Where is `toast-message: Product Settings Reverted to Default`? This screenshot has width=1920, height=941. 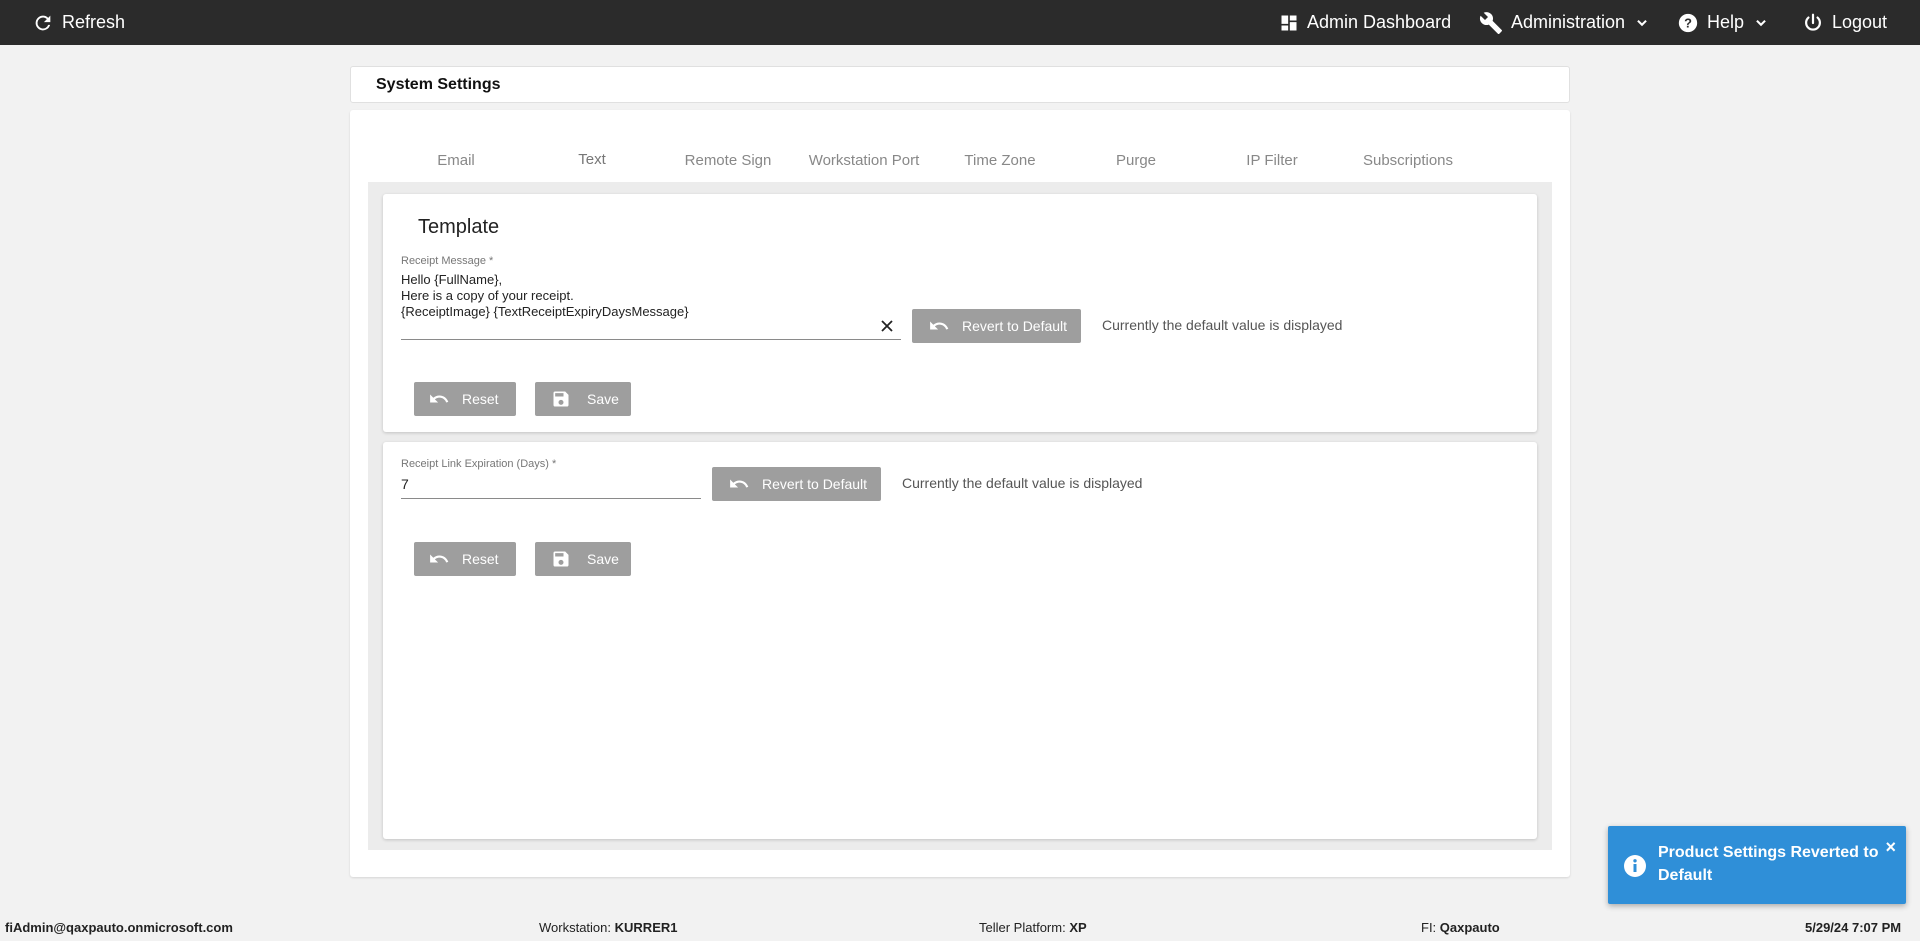 toast-message: Product Settings Reverted to Default is located at coordinates (1768, 864).